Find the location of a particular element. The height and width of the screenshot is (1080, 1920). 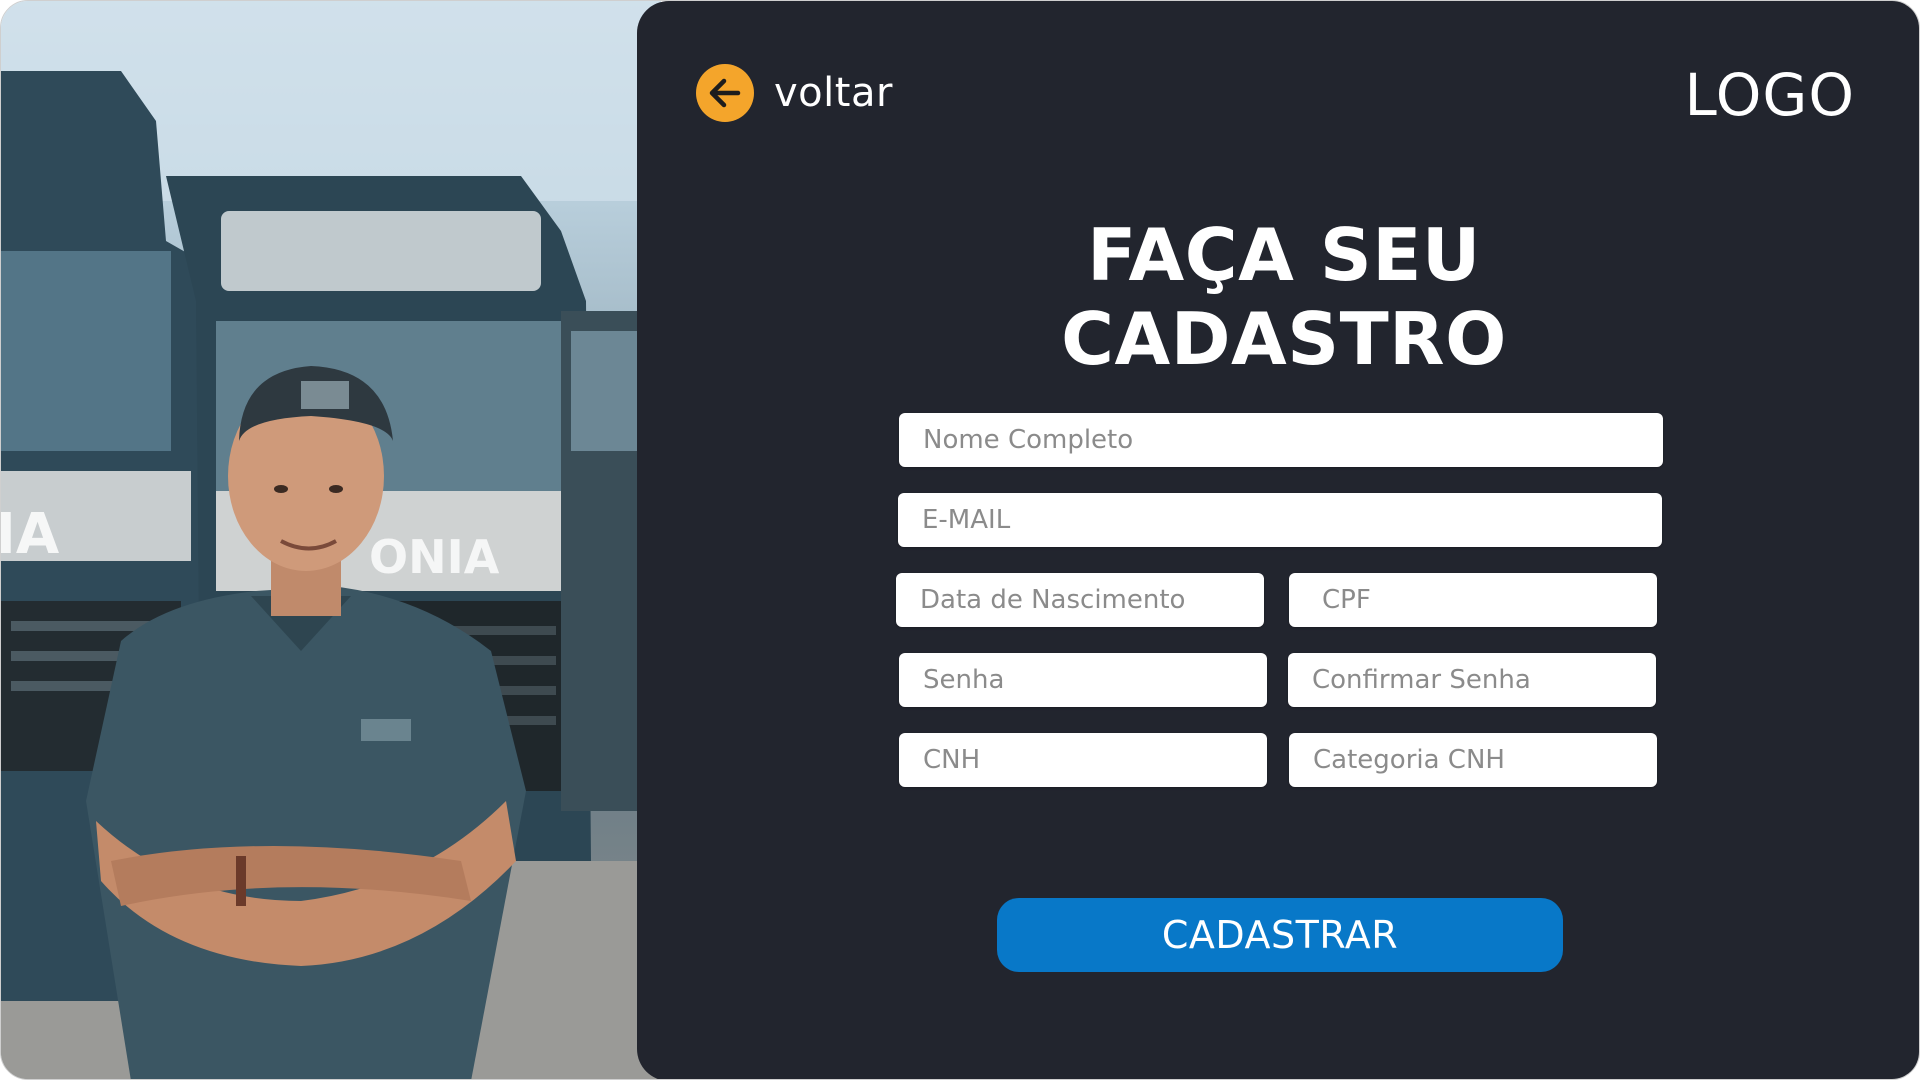

submit-button: CADASTRAR is located at coordinates (1280, 935).